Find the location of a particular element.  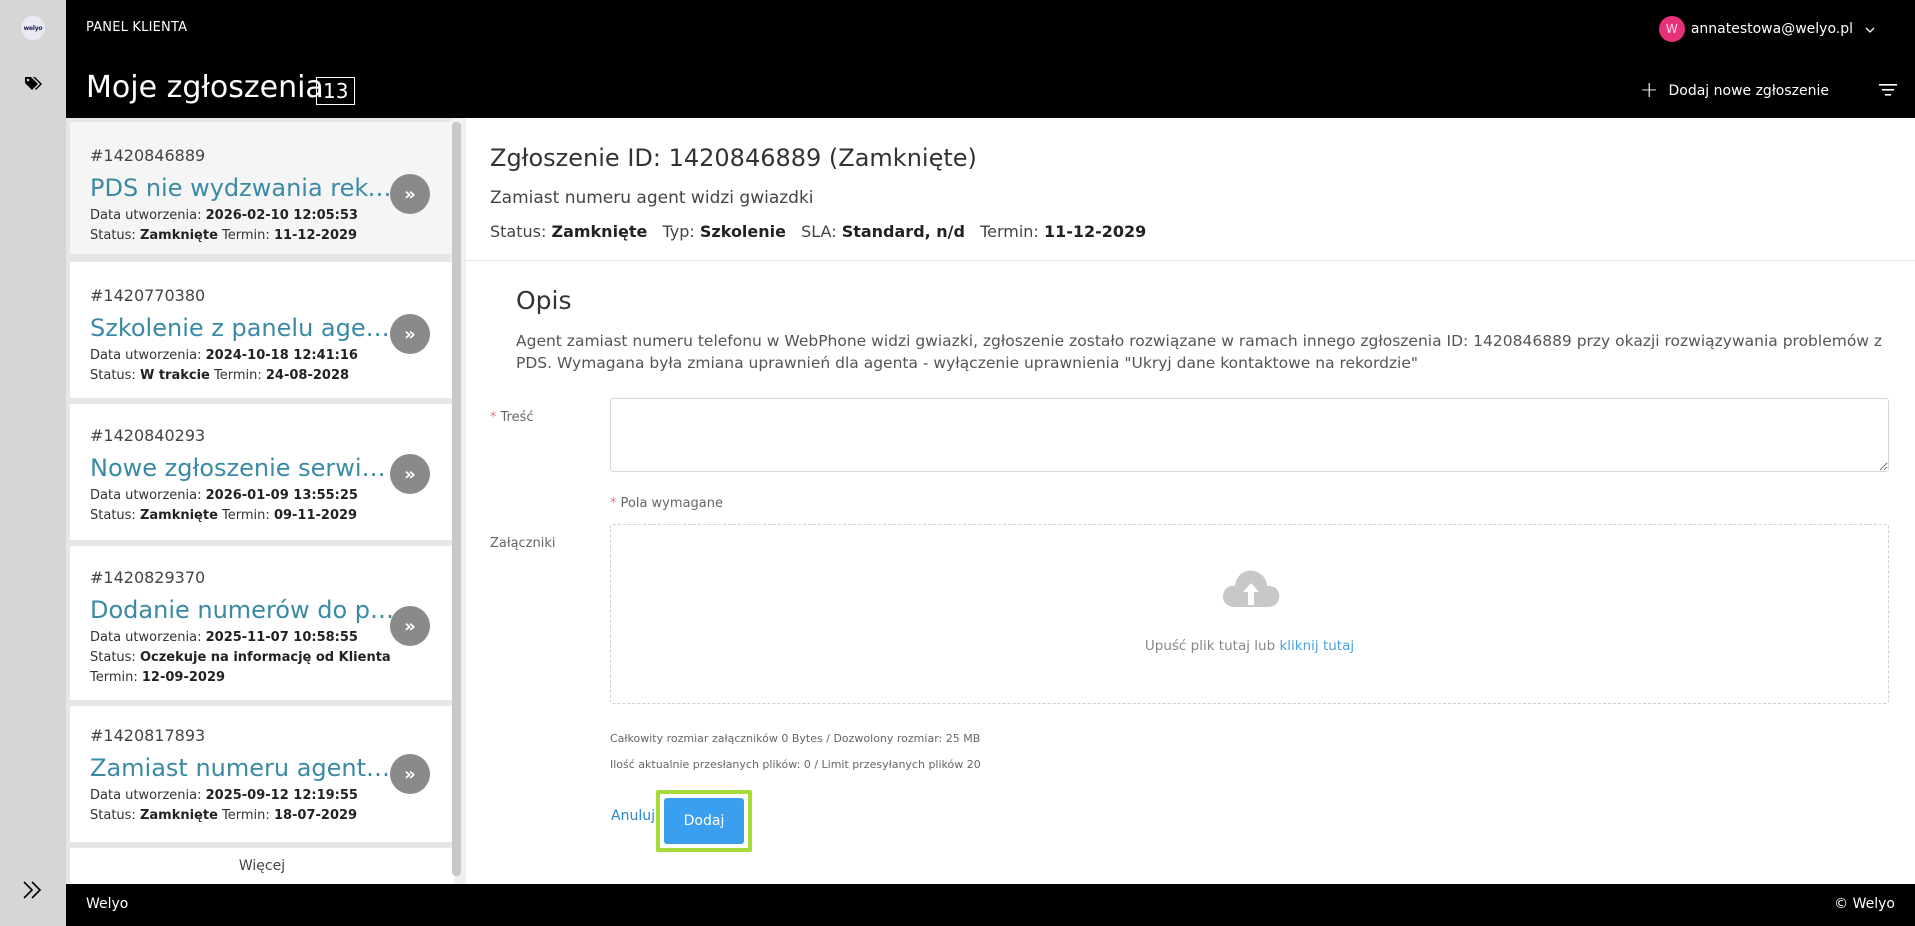

chevron-down-icon is located at coordinates (1870, 29).